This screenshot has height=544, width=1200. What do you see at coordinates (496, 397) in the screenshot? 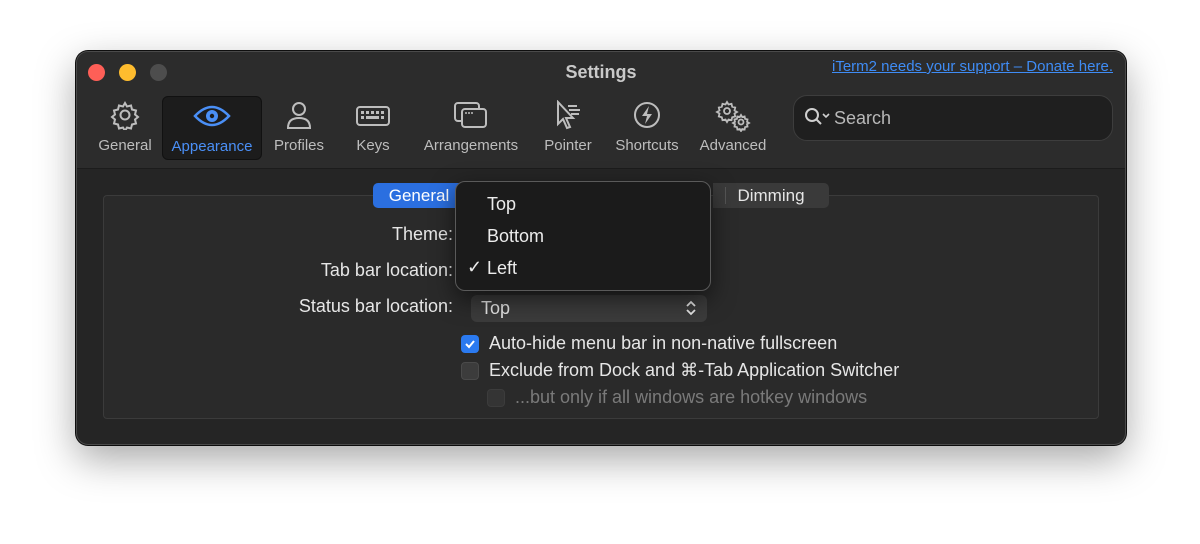
I see `hotkey-windows-only-checkbox` at bounding box center [496, 397].